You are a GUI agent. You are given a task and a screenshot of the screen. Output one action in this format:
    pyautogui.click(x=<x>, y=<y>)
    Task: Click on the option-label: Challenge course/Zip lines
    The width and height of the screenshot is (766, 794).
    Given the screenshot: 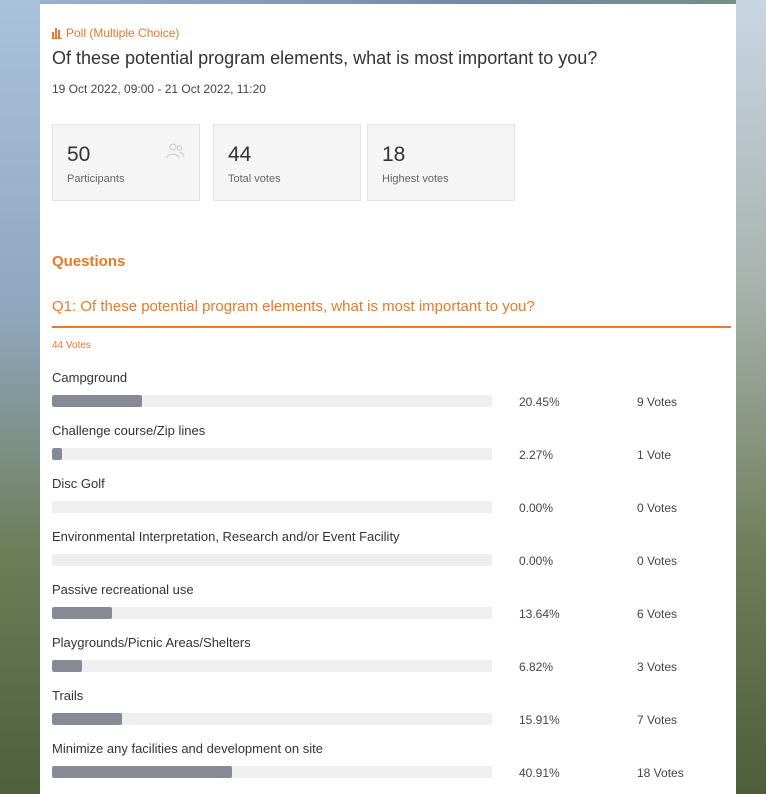 What is the action you would take?
    pyautogui.click(x=129, y=430)
    